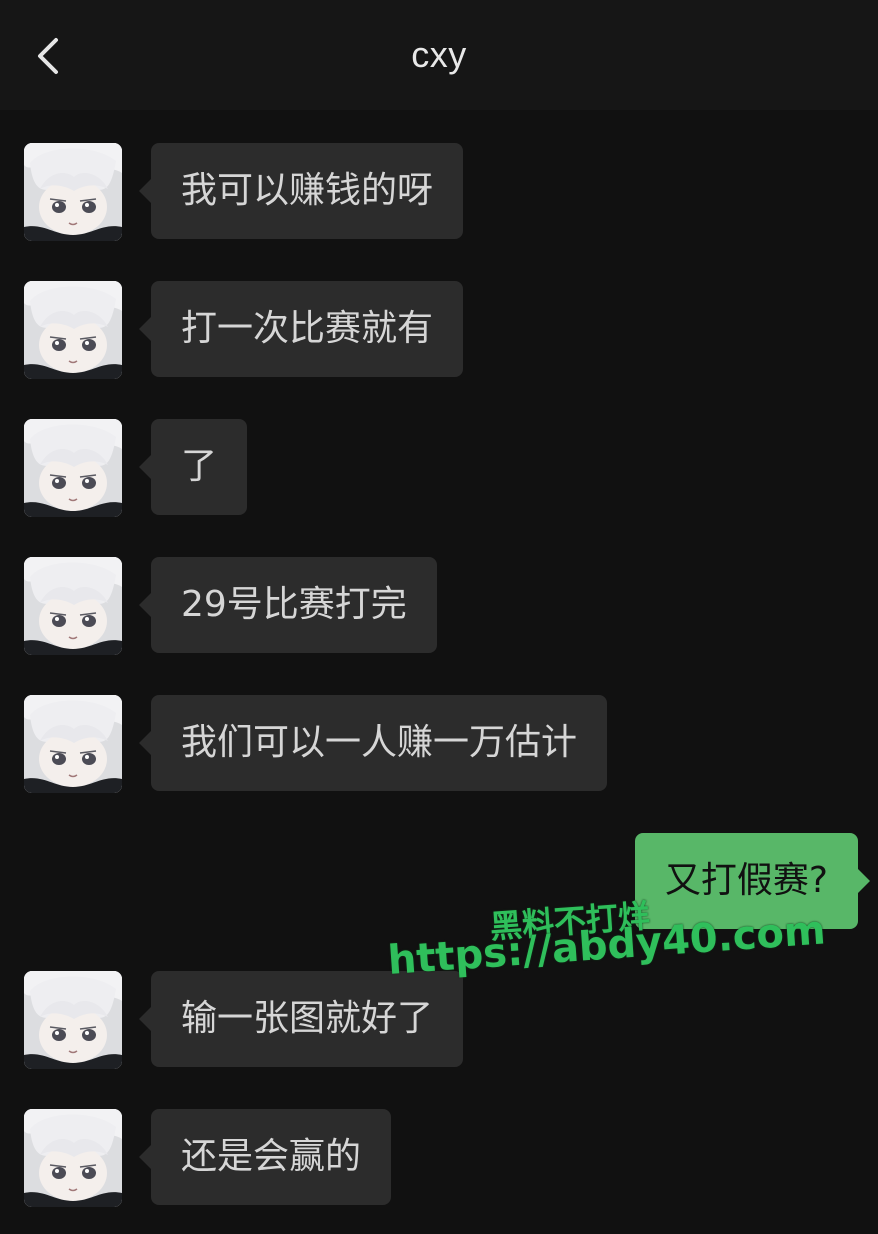 The width and height of the screenshot is (878, 1234). Describe the element at coordinates (373, 743) in the screenshot. I see `message-bubble-incoming: 我们可以一人赚一万估计` at that location.